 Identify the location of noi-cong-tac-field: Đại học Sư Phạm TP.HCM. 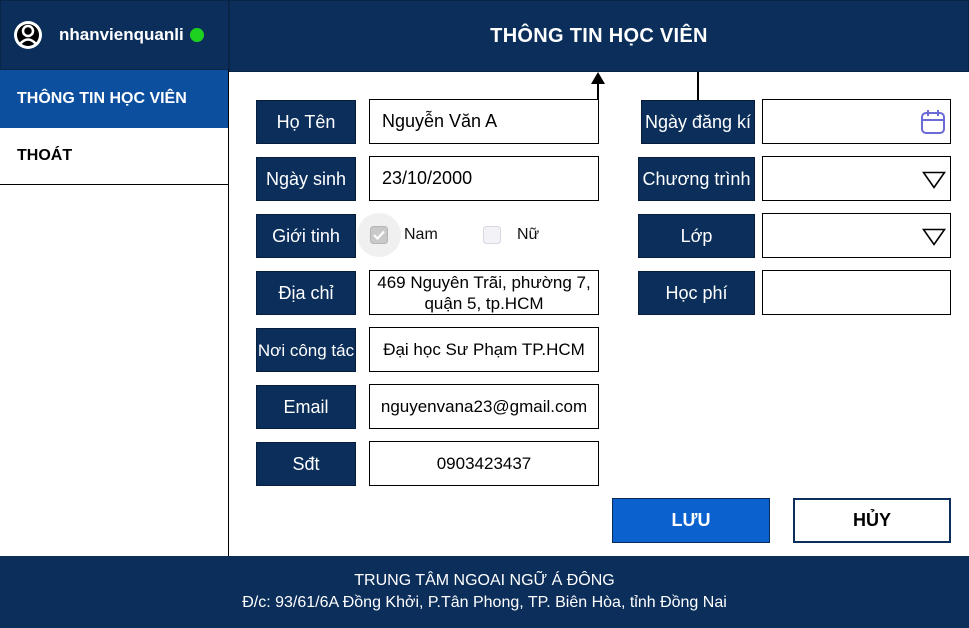
(484, 349).